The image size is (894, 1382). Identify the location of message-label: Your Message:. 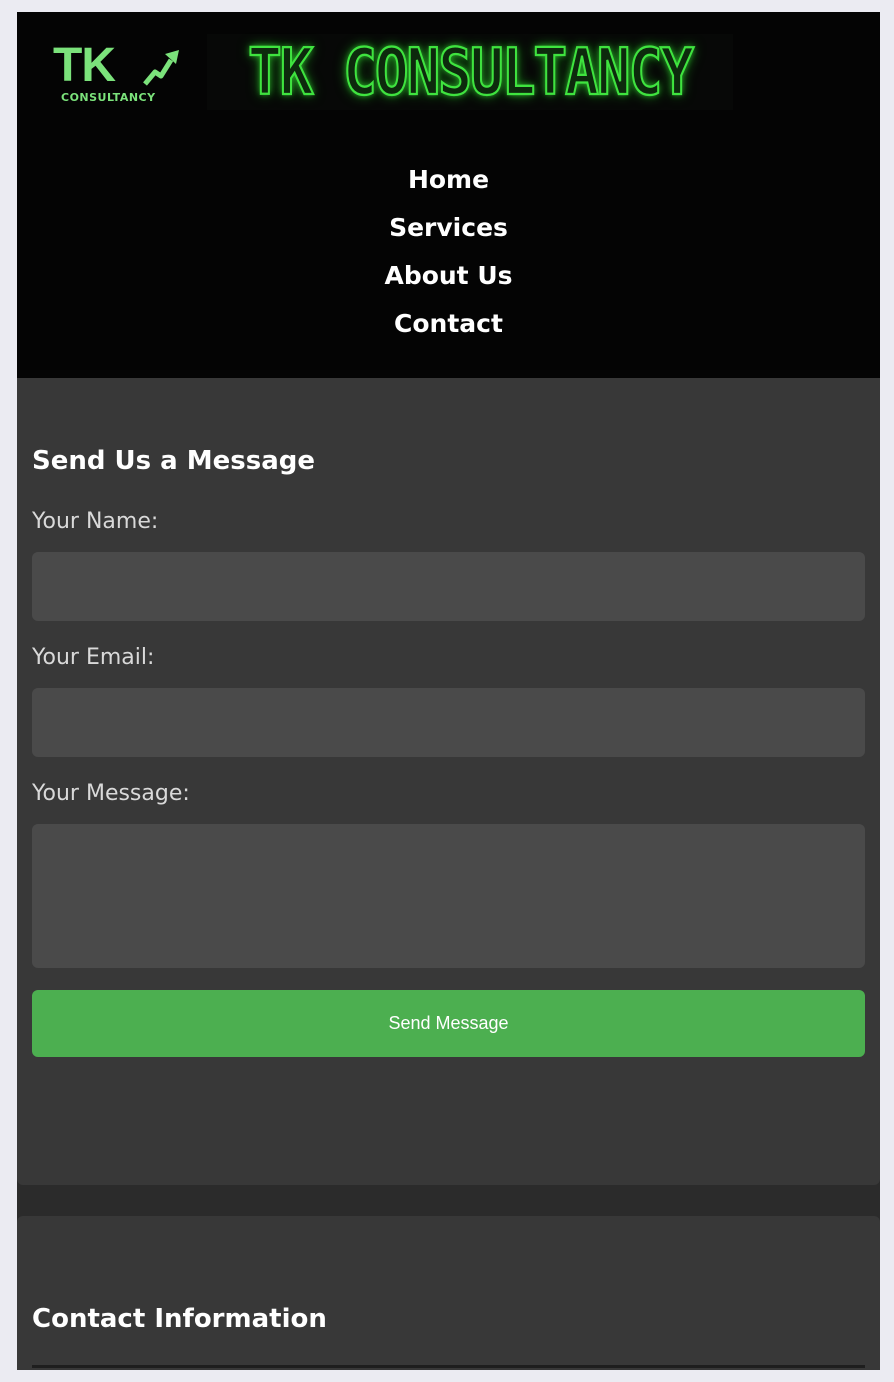
(111, 793).